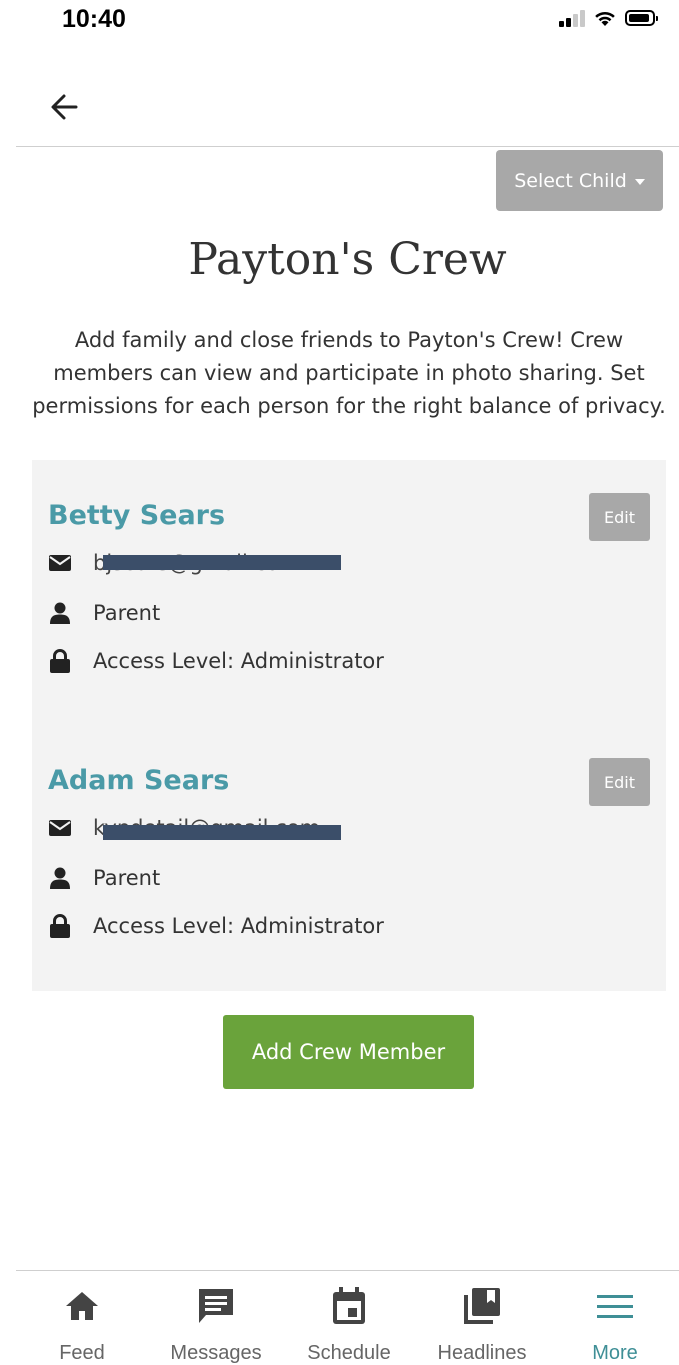 This screenshot has height=1365, width=679. What do you see at coordinates (615, 1306) in the screenshot?
I see `menu-icon` at bounding box center [615, 1306].